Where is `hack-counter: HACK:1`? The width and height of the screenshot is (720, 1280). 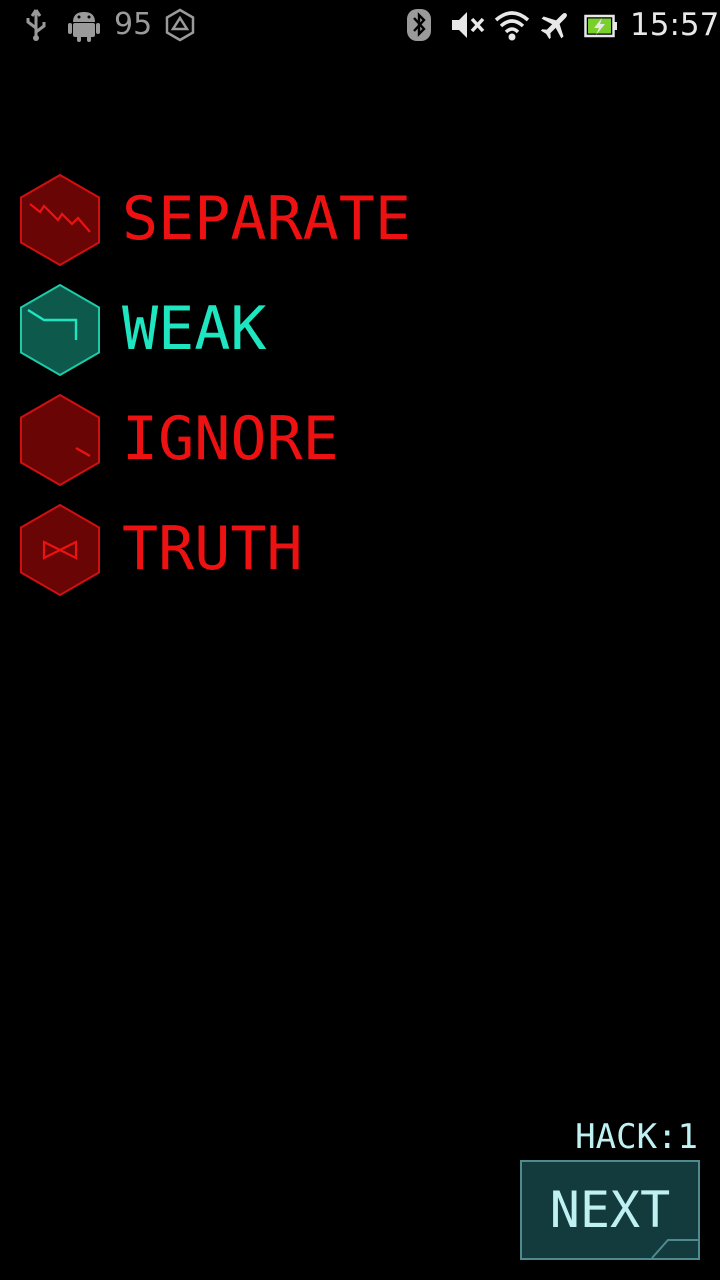
hack-counter: HACK:1 is located at coordinates (636, 1137).